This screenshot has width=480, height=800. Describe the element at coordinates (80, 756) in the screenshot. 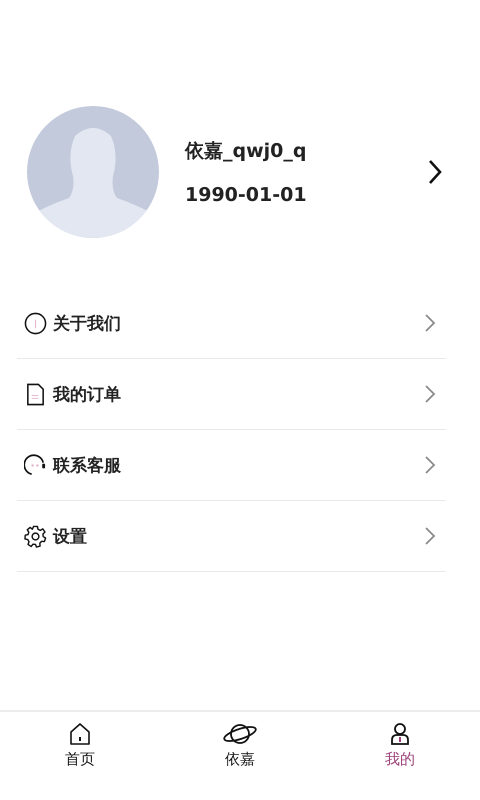

I see `tab: 首页` at that location.